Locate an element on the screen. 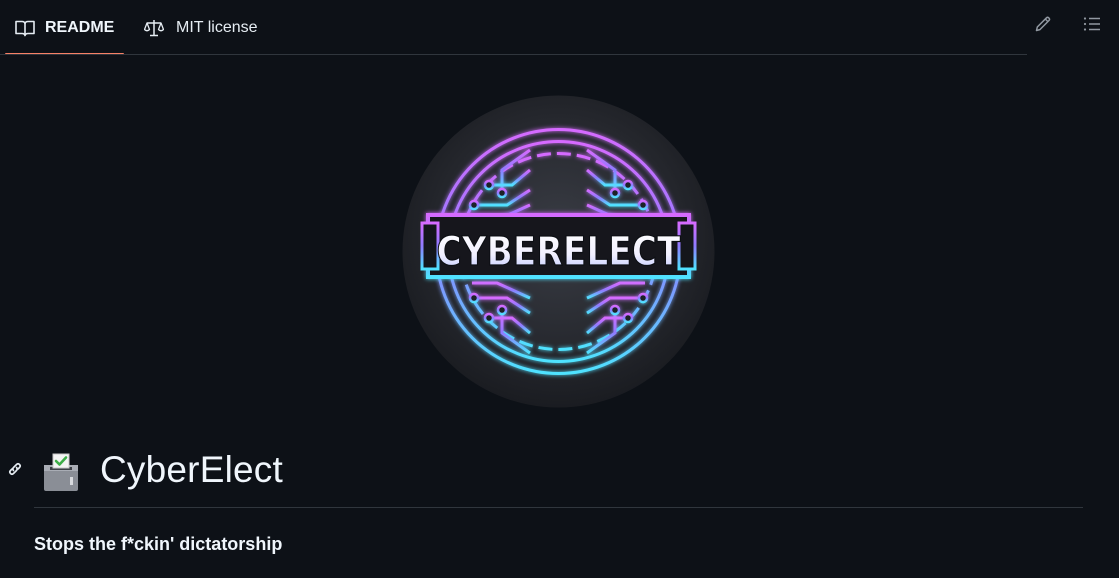 This screenshot has width=1119, height=578. logo-text: CYBERELECT is located at coordinates (559, 252).